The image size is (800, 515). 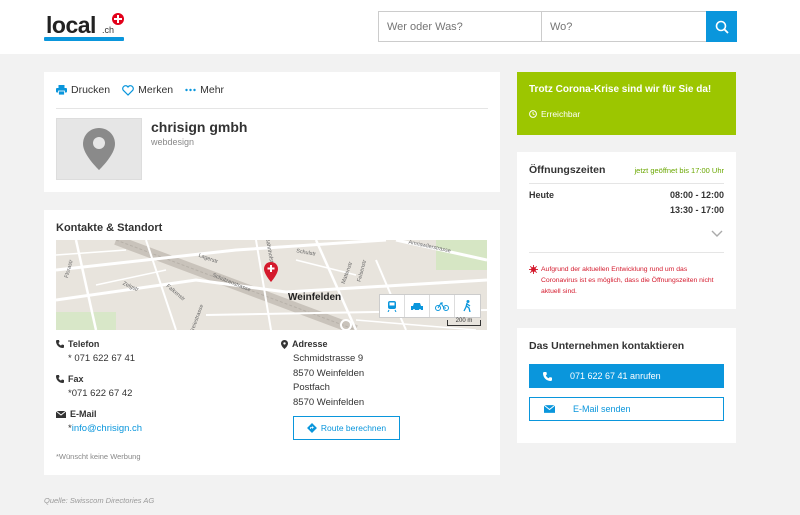 I want to click on map-scale: 200 m, so click(x=464, y=322).